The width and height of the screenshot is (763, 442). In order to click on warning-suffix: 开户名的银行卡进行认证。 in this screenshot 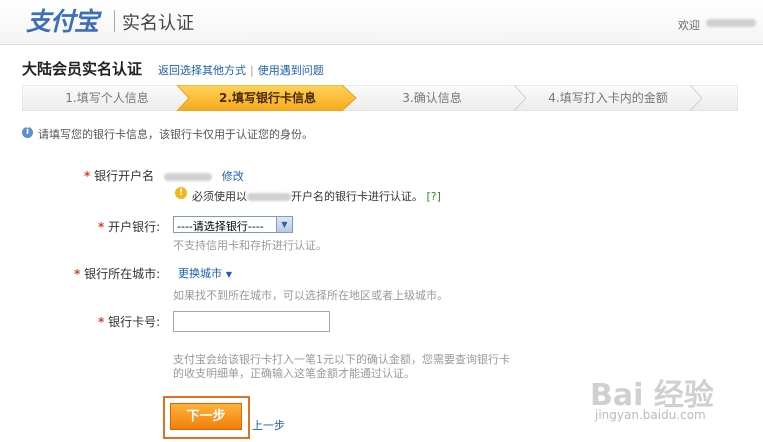, I will do `click(357, 196)`.